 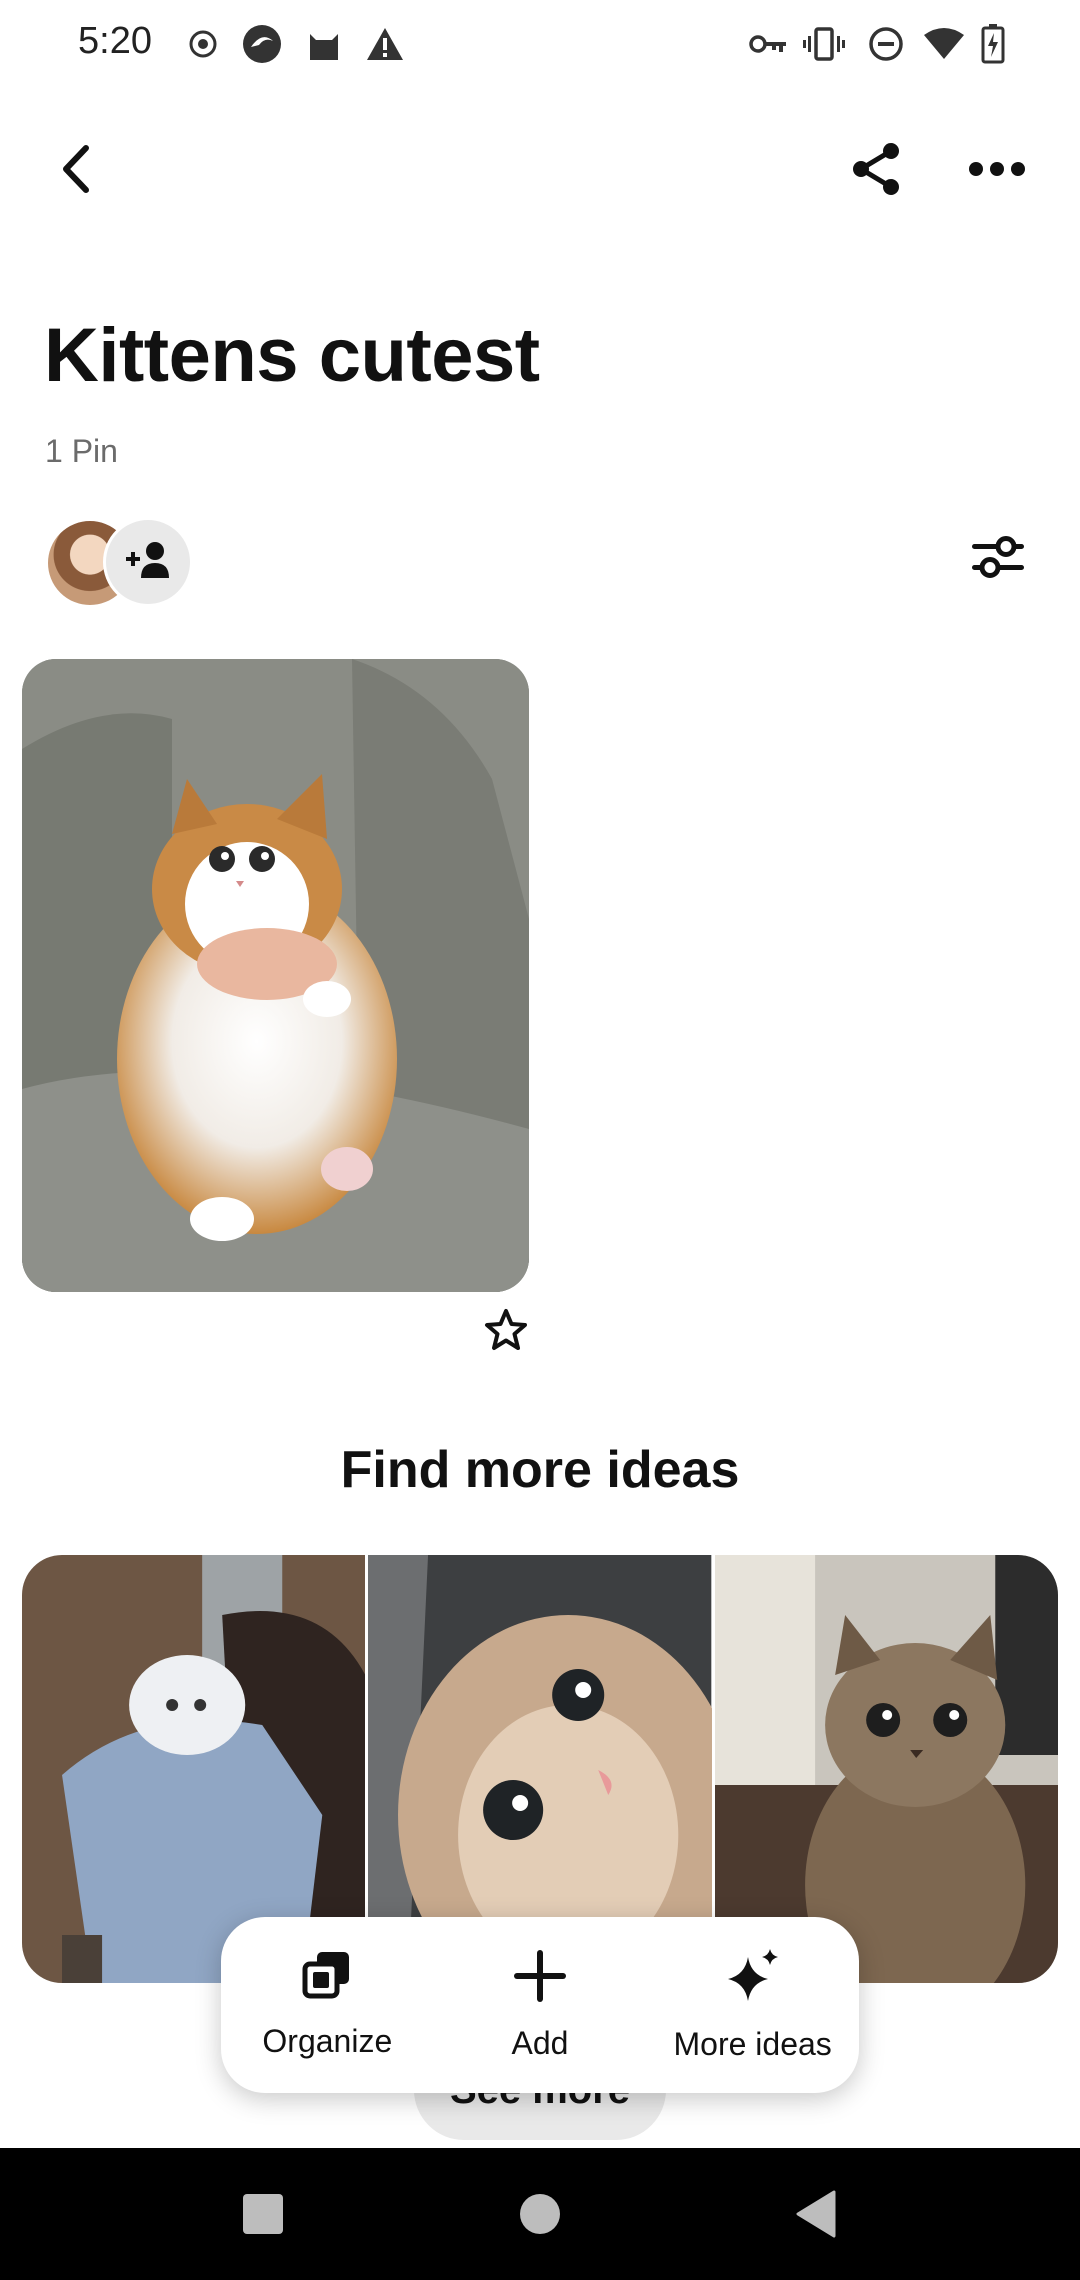 What do you see at coordinates (540, 45) in the screenshot?
I see `status-bar: 5:20` at bounding box center [540, 45].